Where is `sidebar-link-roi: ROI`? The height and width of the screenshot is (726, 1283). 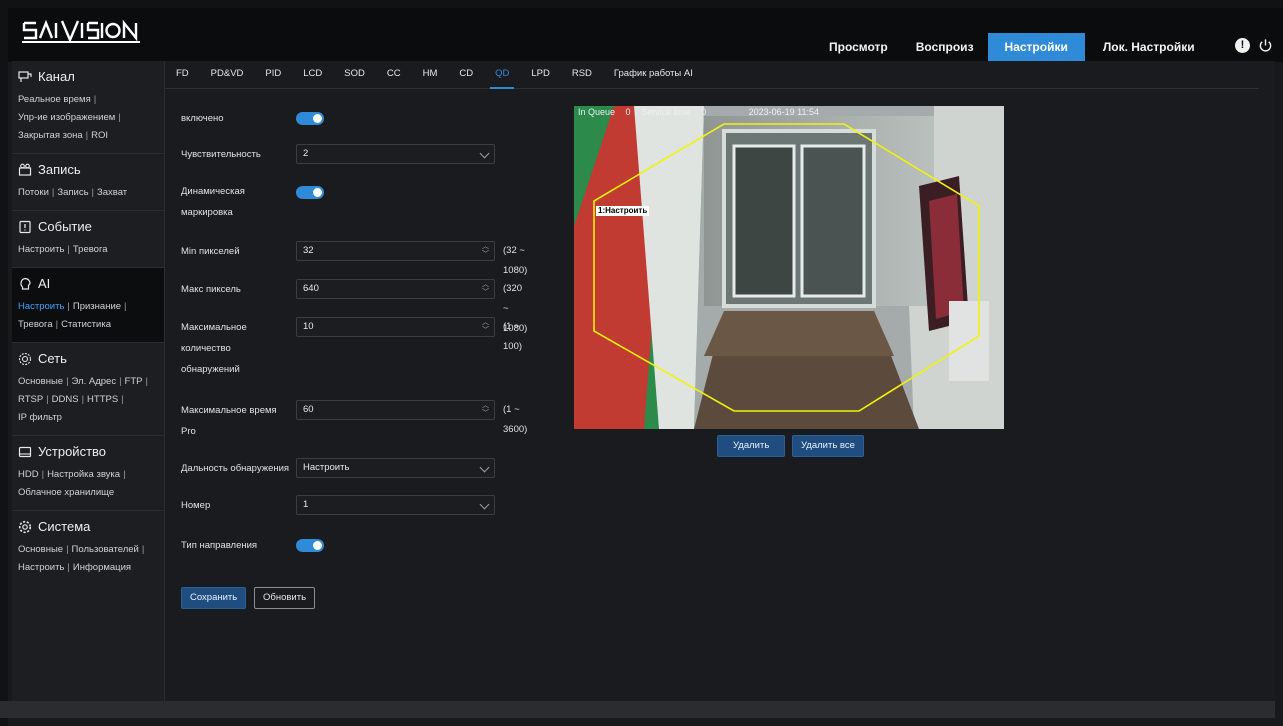
sidebar-link-roi: ROI is located at coordinates (99, 135).